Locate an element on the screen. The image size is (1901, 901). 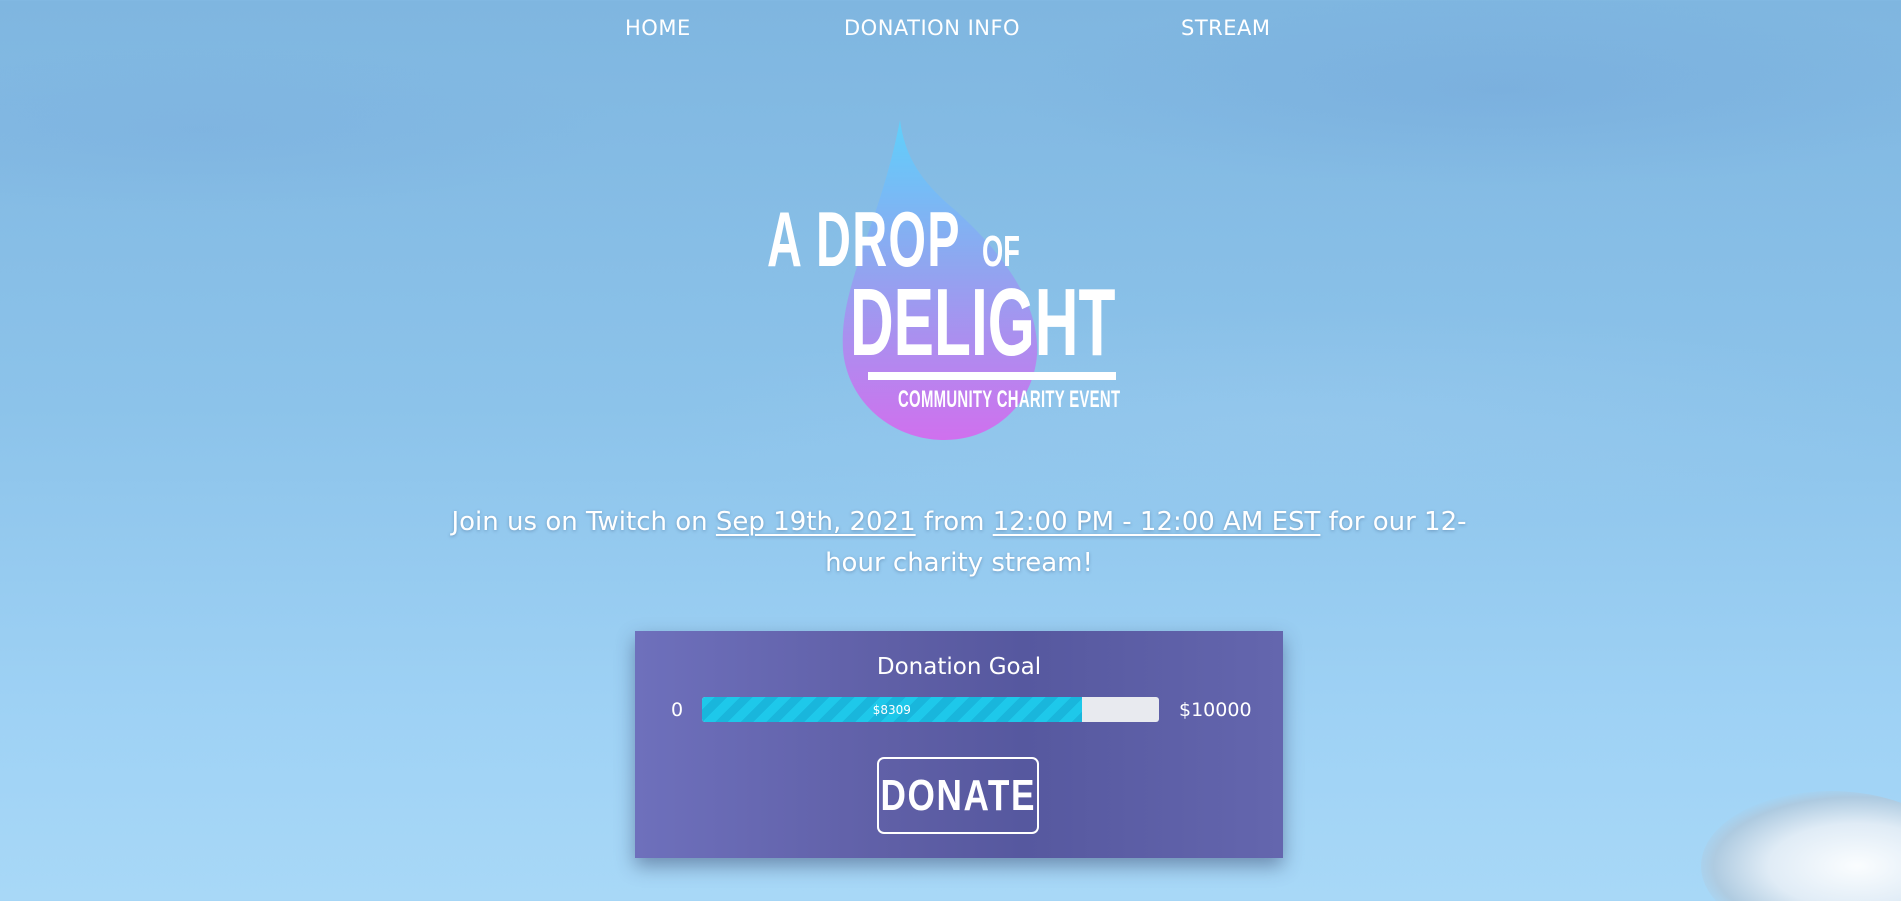
donation-progress-bar: $8309 is located at coordinates (930, 709).